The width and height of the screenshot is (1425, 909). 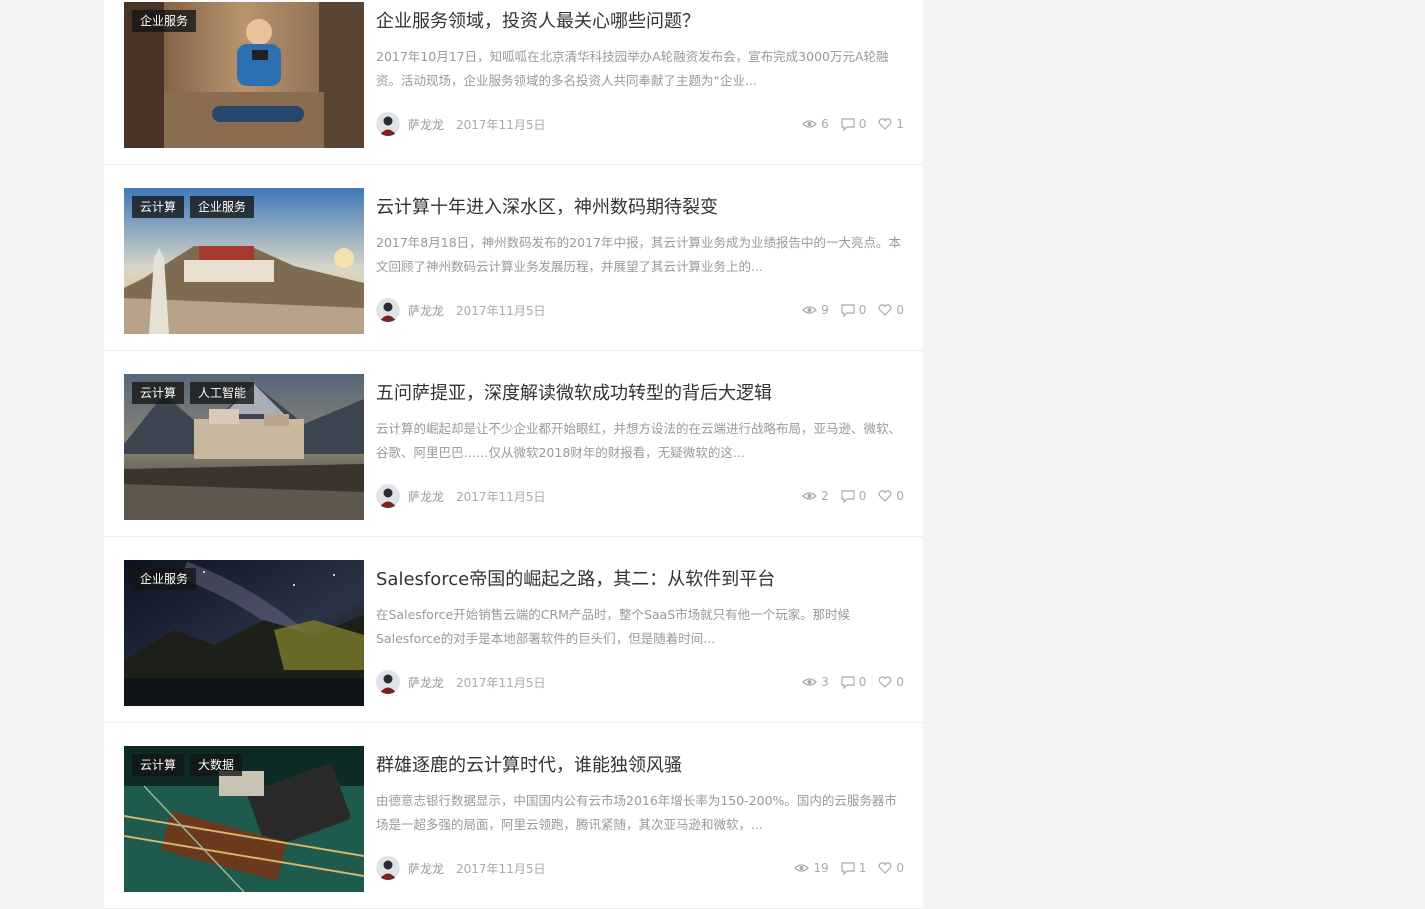 I want to click on views-stat: 6, so click(x=815, y=124).